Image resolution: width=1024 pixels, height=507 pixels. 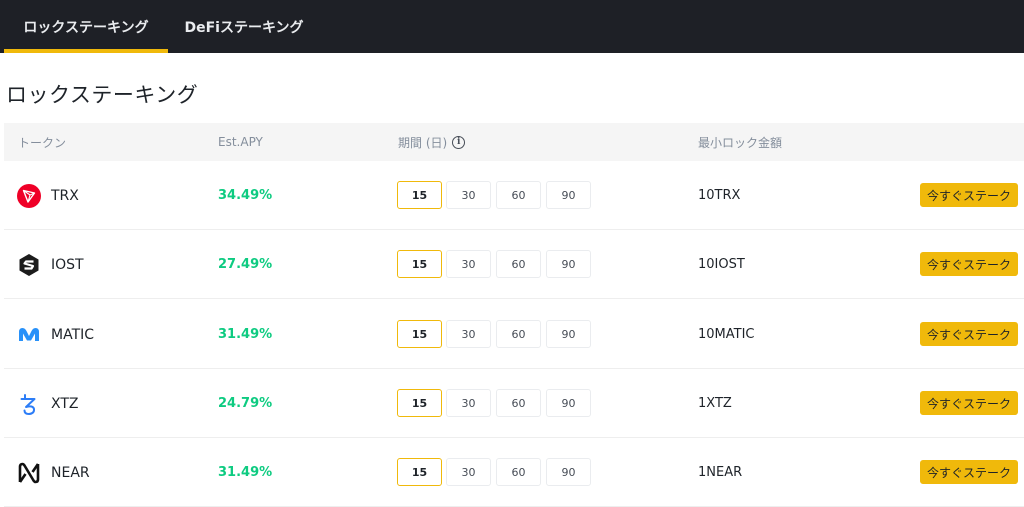 I want to click on tab-lock-staking: ロックステーキング, so click(x=86, y=26).